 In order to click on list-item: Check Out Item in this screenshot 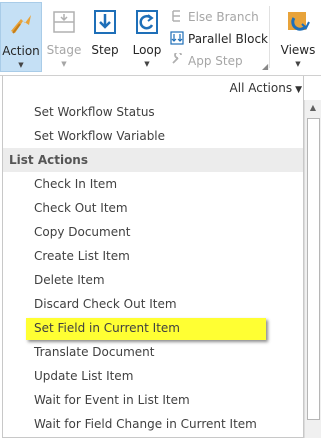, I will do `click(153, 208)`.